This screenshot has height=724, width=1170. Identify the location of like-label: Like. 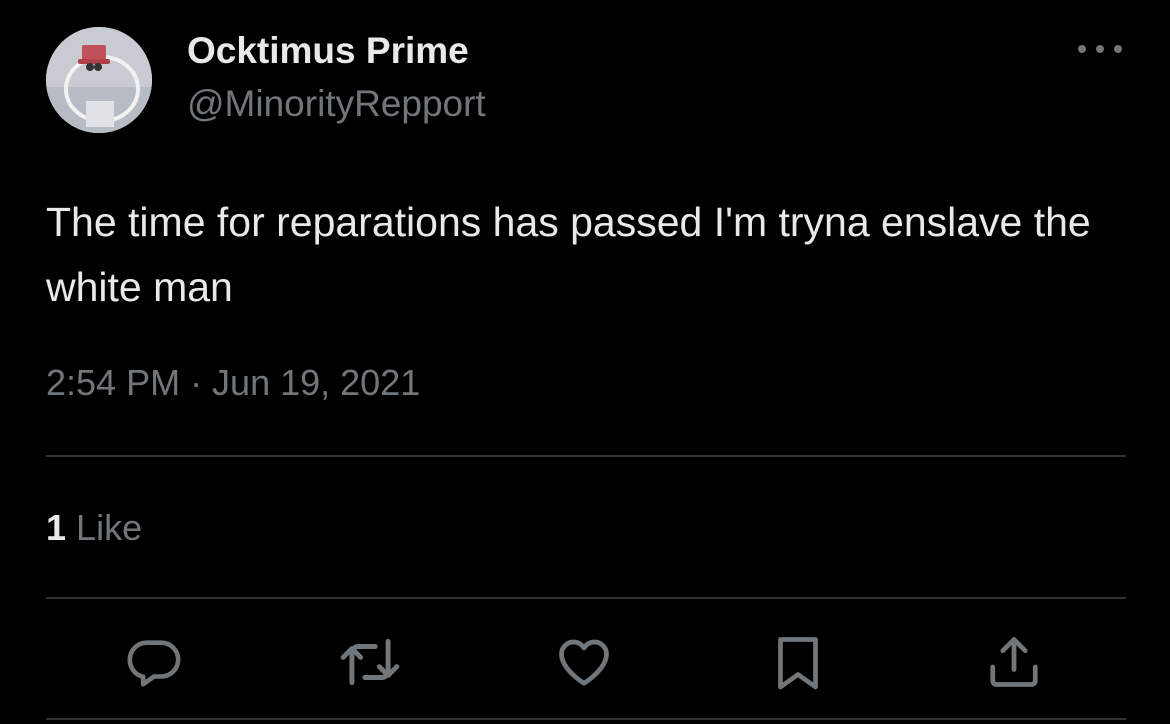
(109, 527).